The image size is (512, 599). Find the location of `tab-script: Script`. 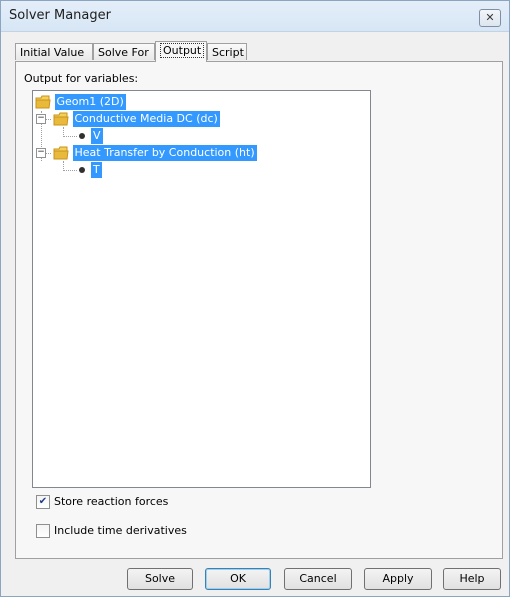

tab-script: Script is located at coordinates (227, 51).